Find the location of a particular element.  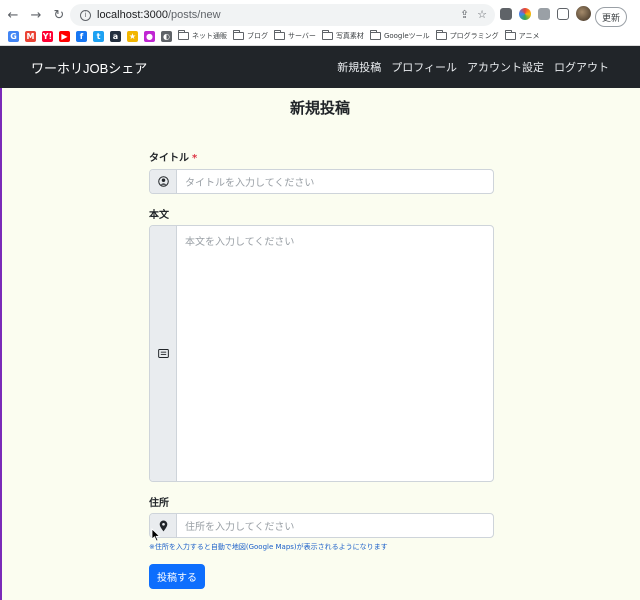

amazon-icon-glyph: a is located at coordinates (115, 36).